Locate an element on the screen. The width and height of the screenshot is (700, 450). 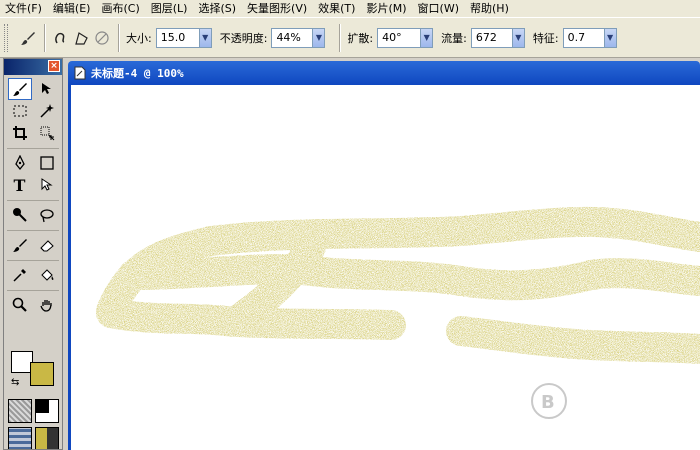
slice-tool-icon is located at coordinates (47, 133).